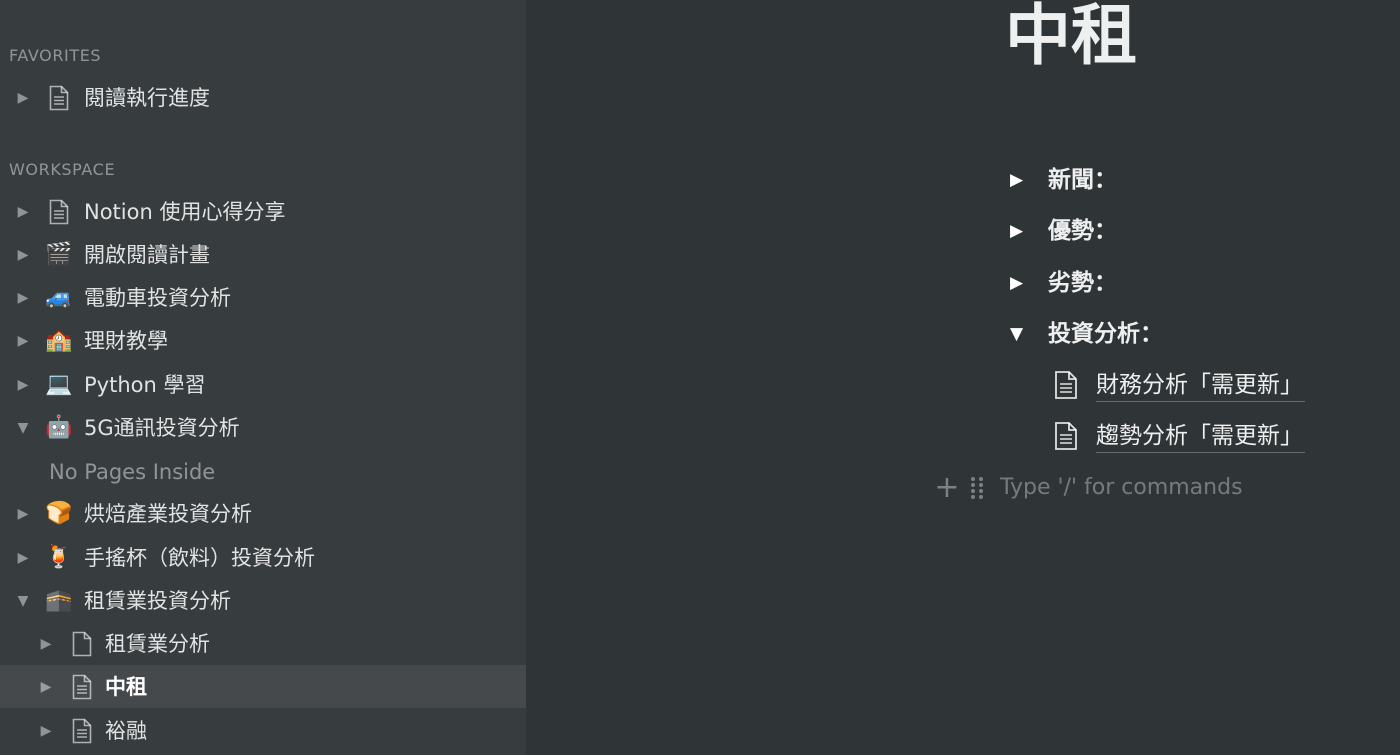 The image size is (1400, 755). I want to click on subpage-link-label: 趨勢分析「需更新」, so click(1200, 436).